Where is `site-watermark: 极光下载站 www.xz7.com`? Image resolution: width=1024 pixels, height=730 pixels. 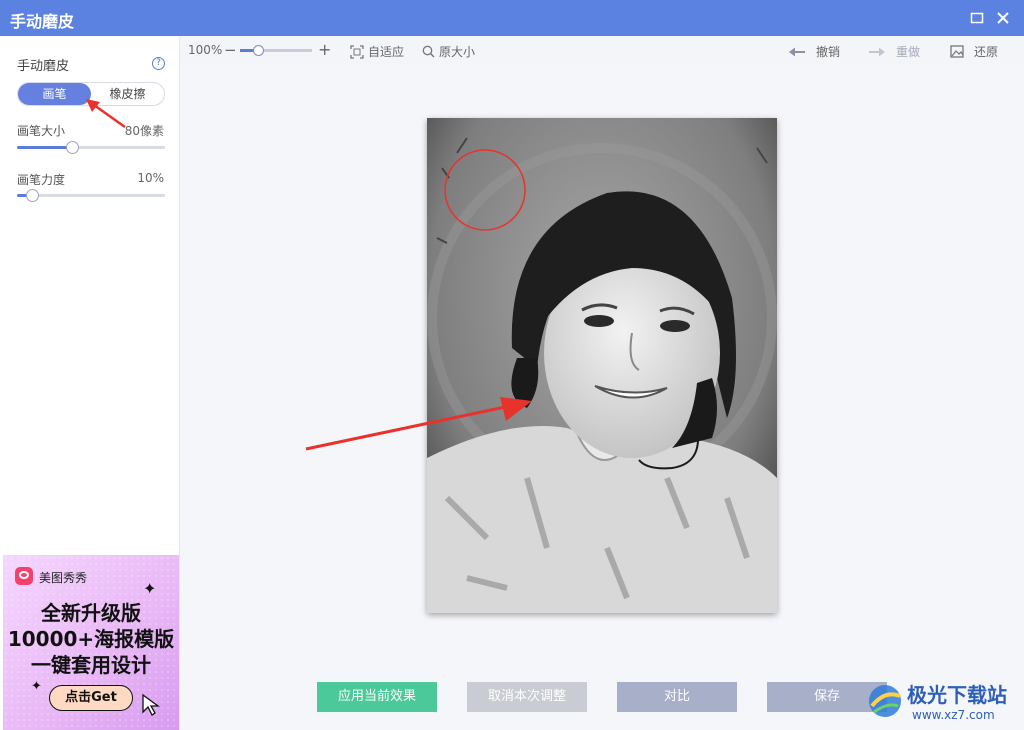 site-watermark: 极光下载站 www.xz7.com is located at coordinates (942, 701).